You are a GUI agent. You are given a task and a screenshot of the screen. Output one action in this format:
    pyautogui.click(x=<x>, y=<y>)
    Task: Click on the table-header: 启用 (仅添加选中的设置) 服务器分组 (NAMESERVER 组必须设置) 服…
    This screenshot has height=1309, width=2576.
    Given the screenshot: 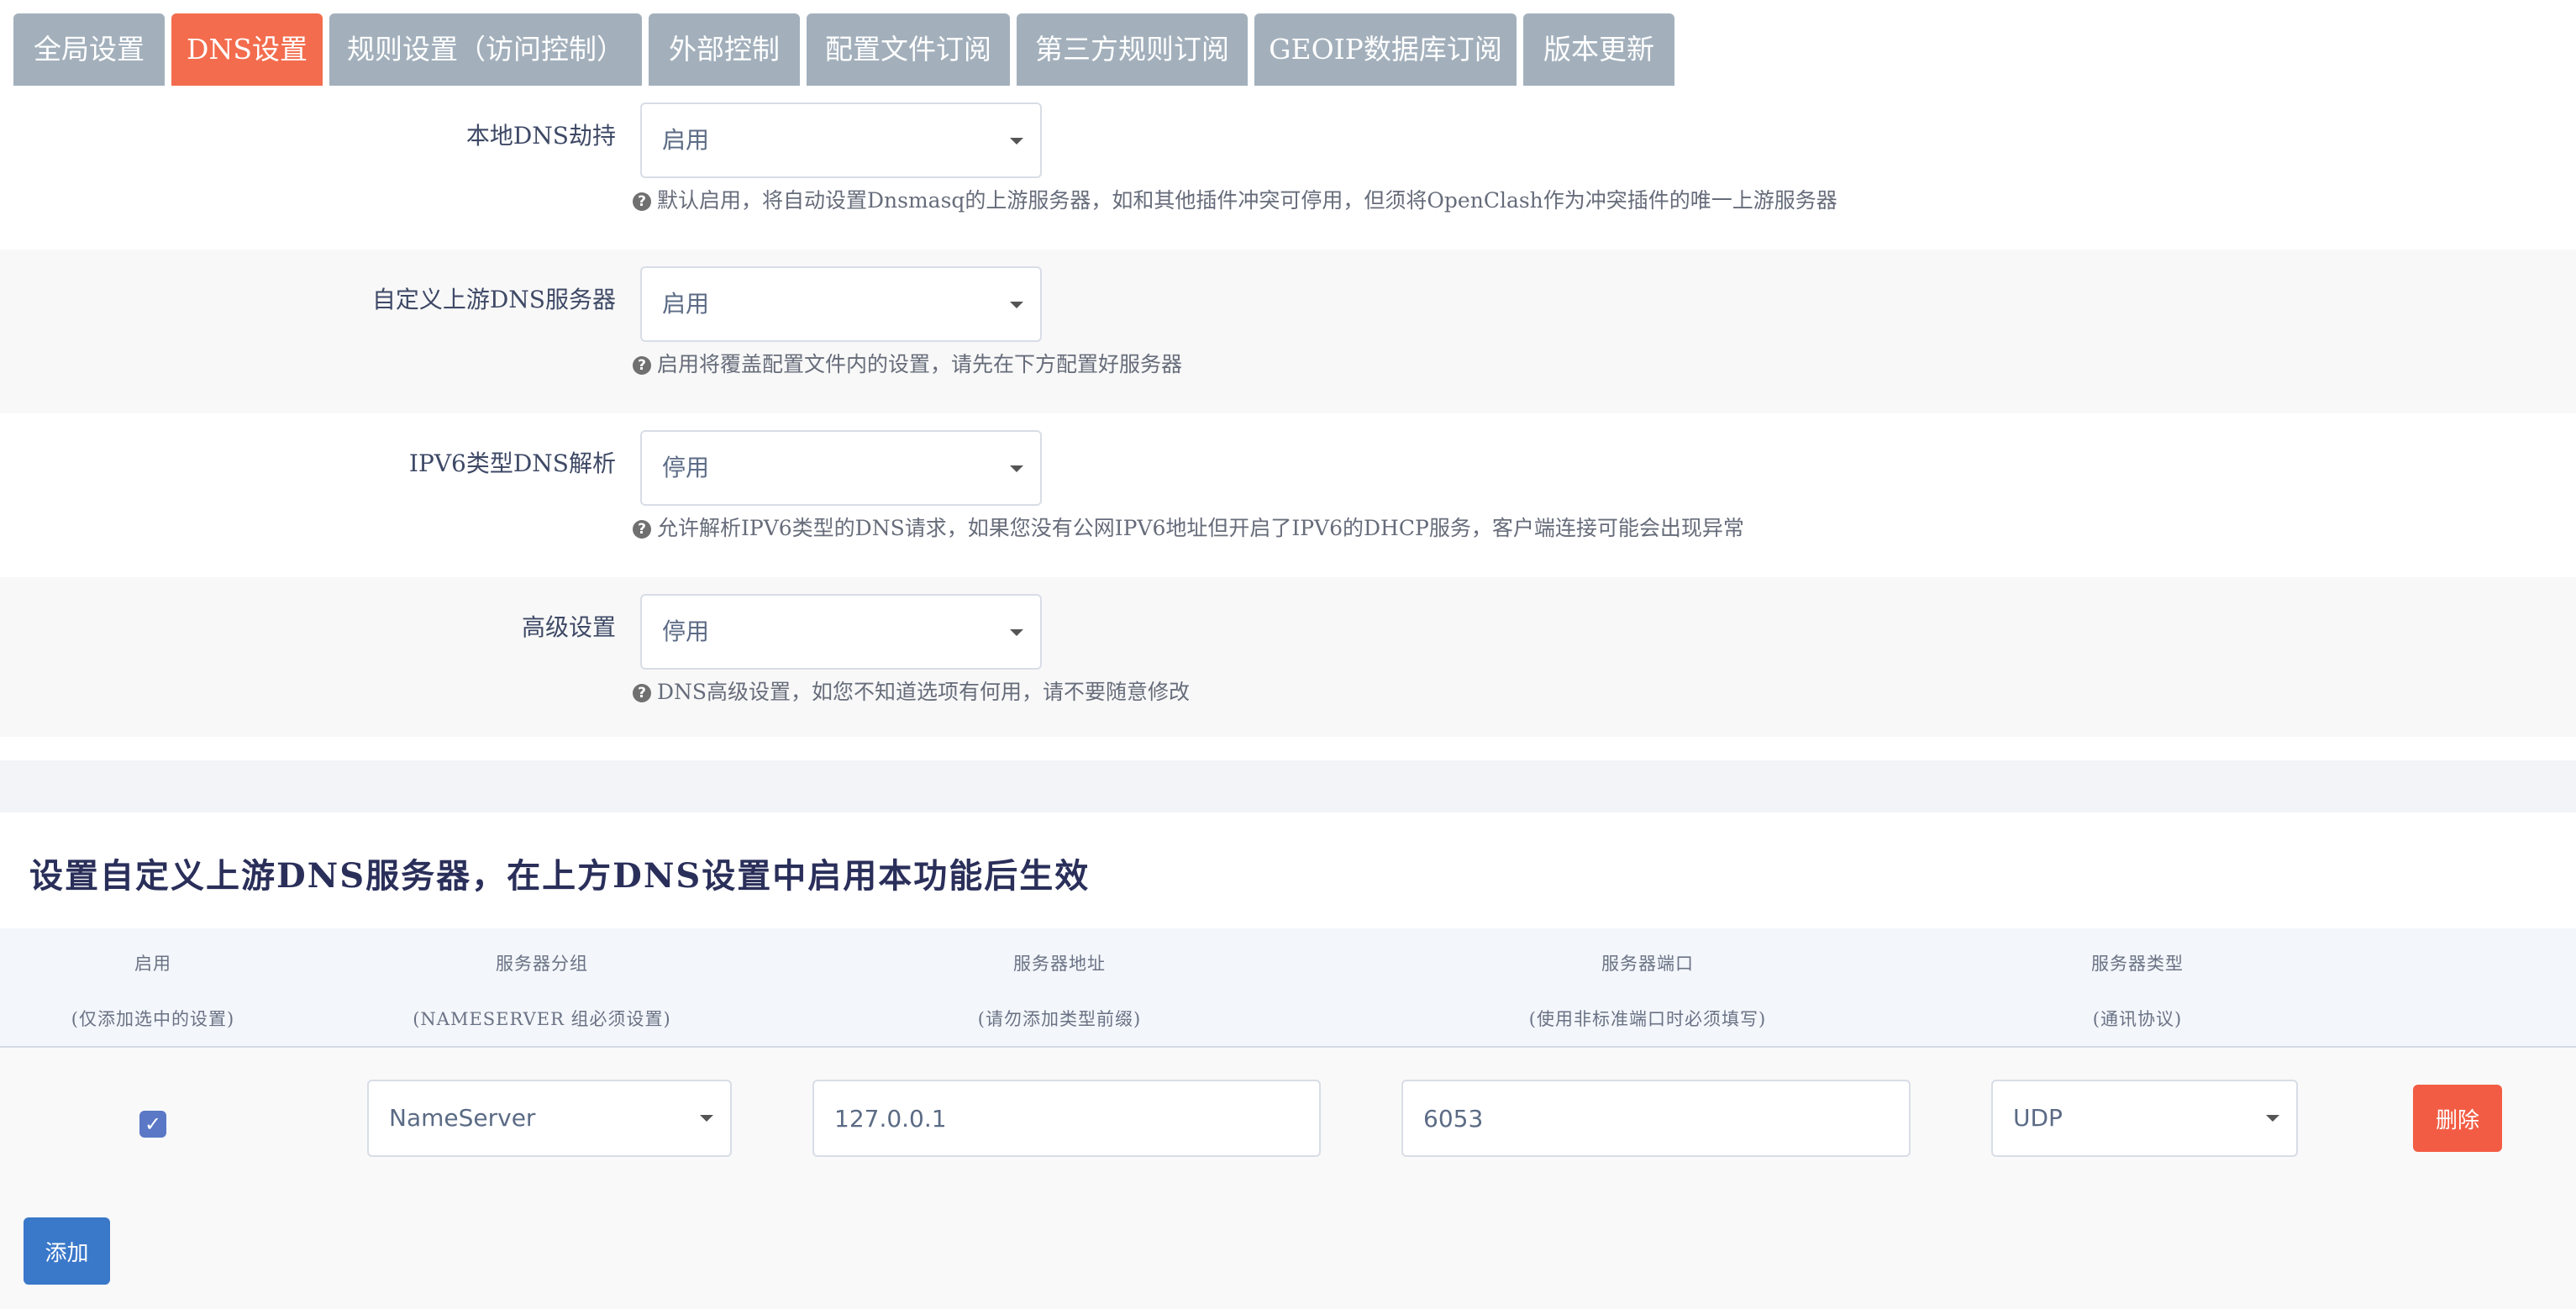 What is the action you would take?
    pyautogui.click(x=1288, y=988)
    